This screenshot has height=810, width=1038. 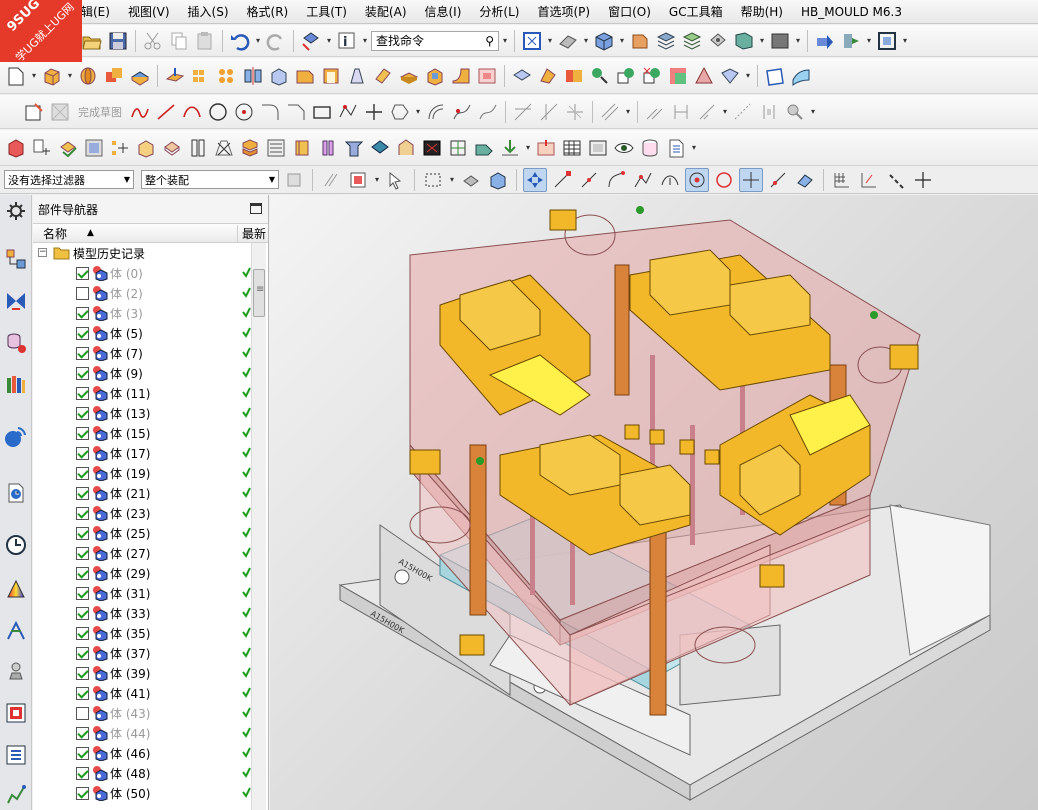 What do you see at coordinates (462, 112) in the screenshot?
I see `pattern-curve-icon` at bounding box center [462, 112].